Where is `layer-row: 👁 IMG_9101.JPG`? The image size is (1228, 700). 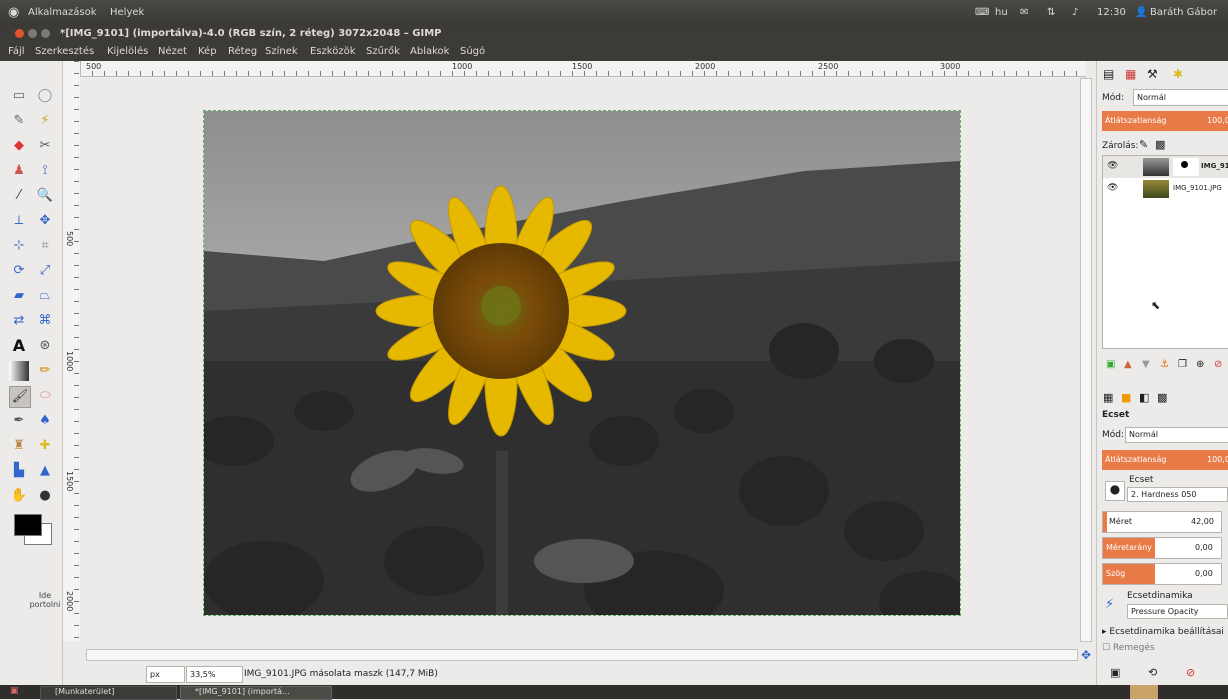 layer-row: 👁 IMG_9101.JPG is located at coordinates (1165, 189).